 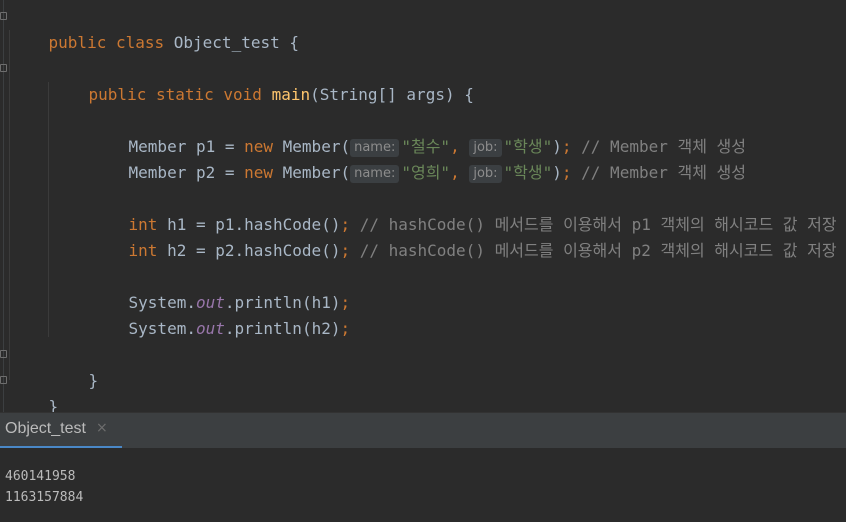 What do you see at coordinates (294, 42) in the screenshot?
I see `brace: {` at bounding box center [294, 42].